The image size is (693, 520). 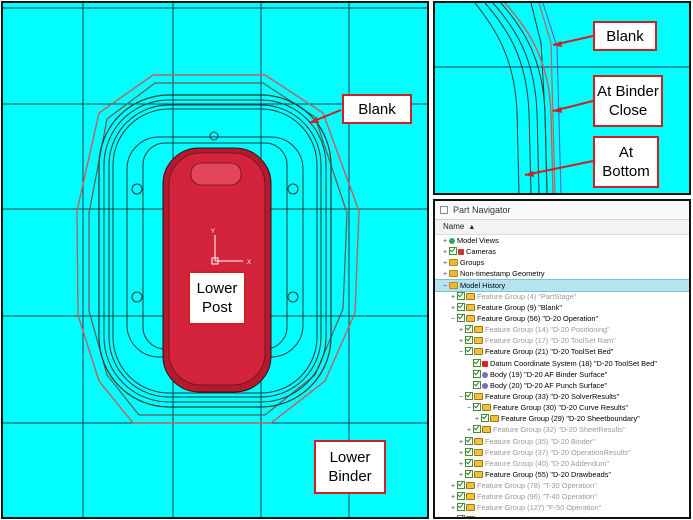 What do you see at coordinates (461, 252) in the screenshot?
I see `camera-icon` at bounding box center [461, 252].